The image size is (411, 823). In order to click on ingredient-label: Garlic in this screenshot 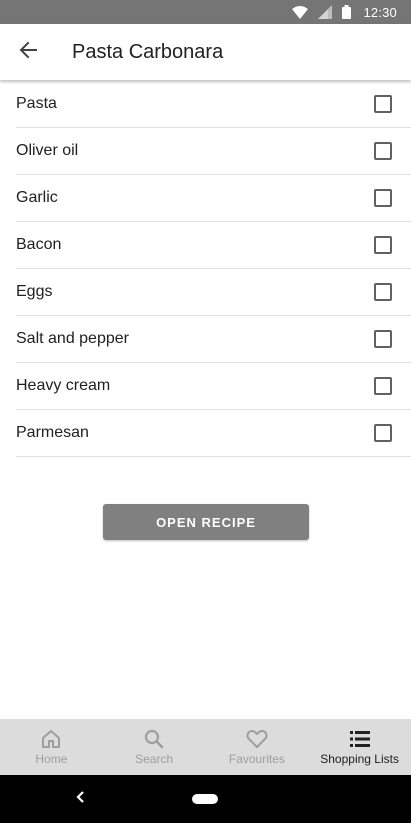, I will do `click(37, 197)`.